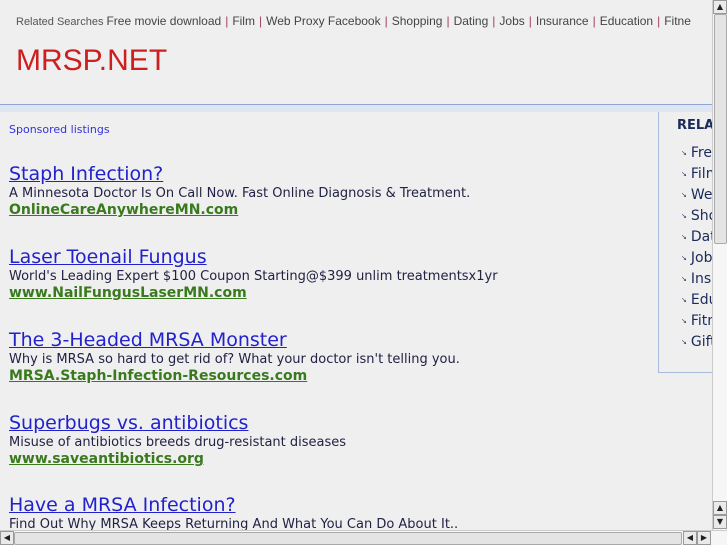  Describe the element at coordinates (471, 21) in the screenshot. I see `top-link: Dating` at that location.